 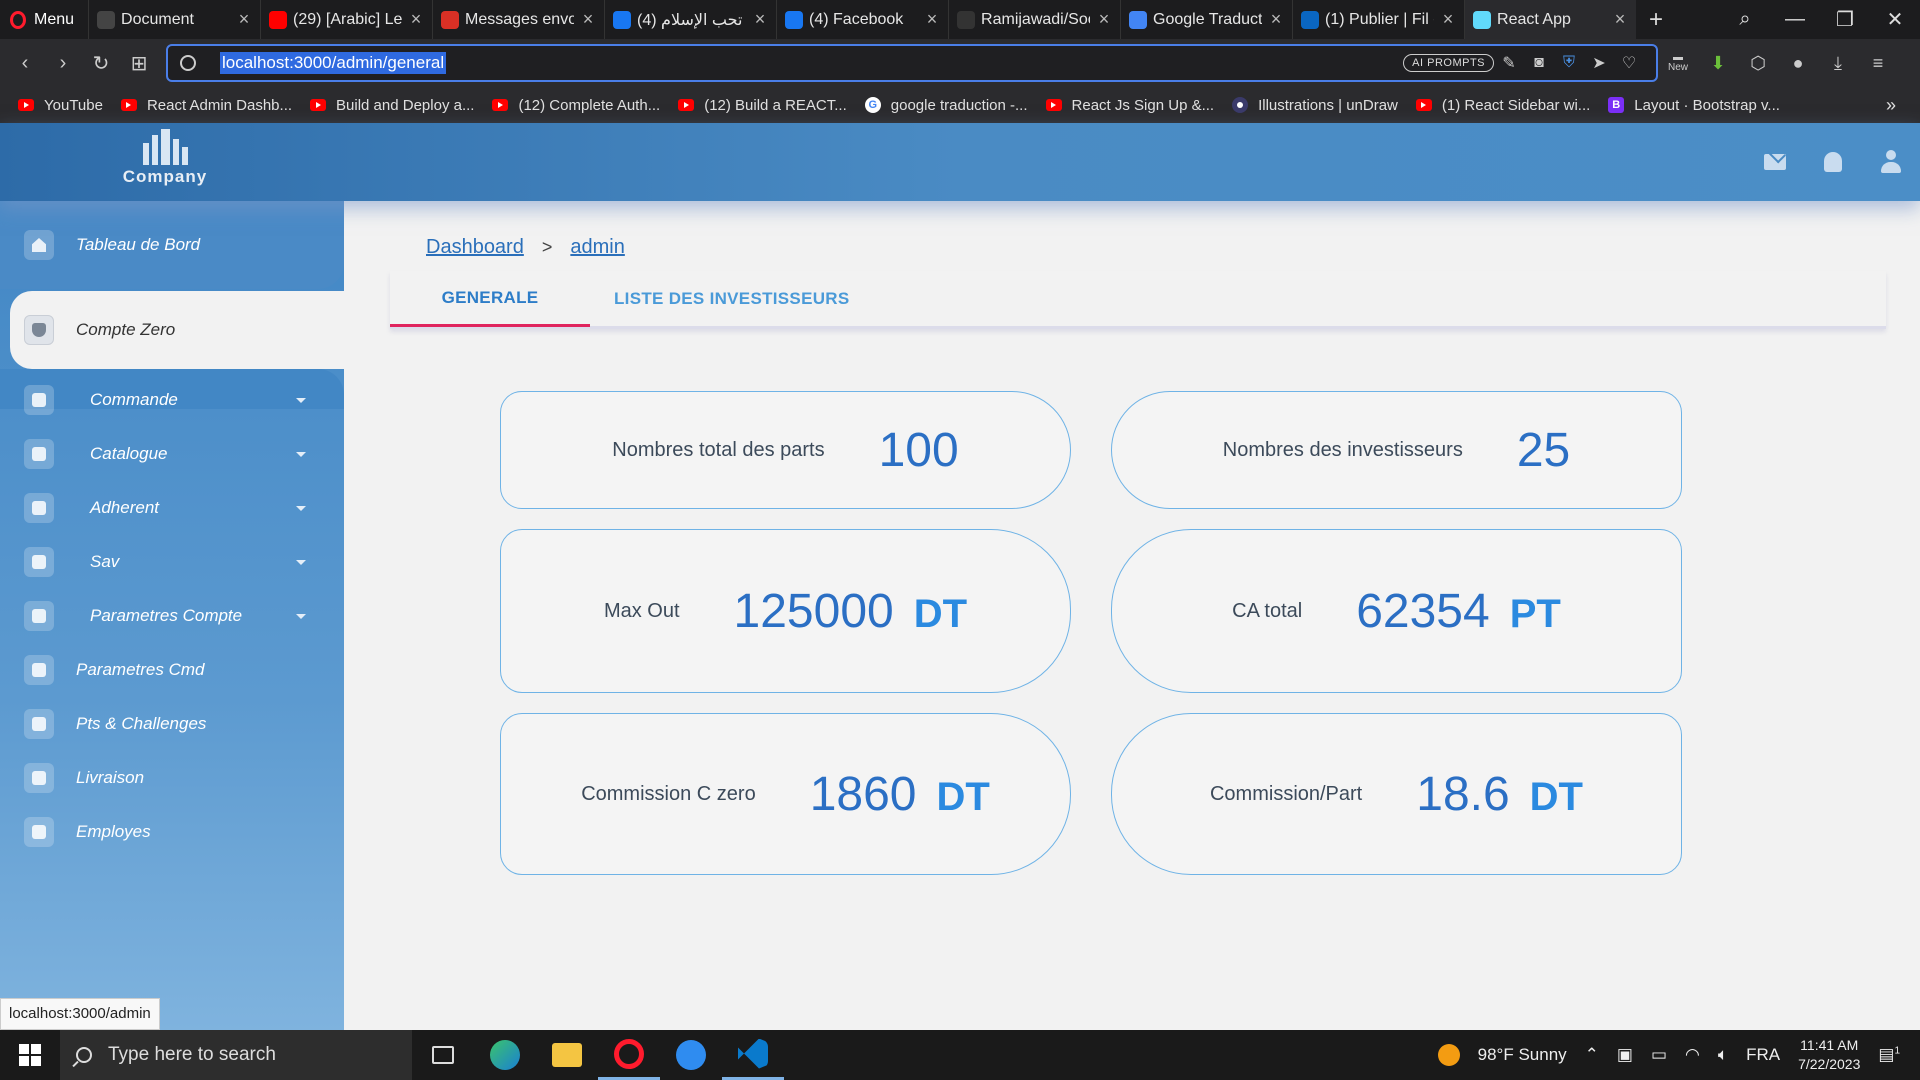 I want to click on taskbar-search: Type here to search, so click(x=236, y=1055).